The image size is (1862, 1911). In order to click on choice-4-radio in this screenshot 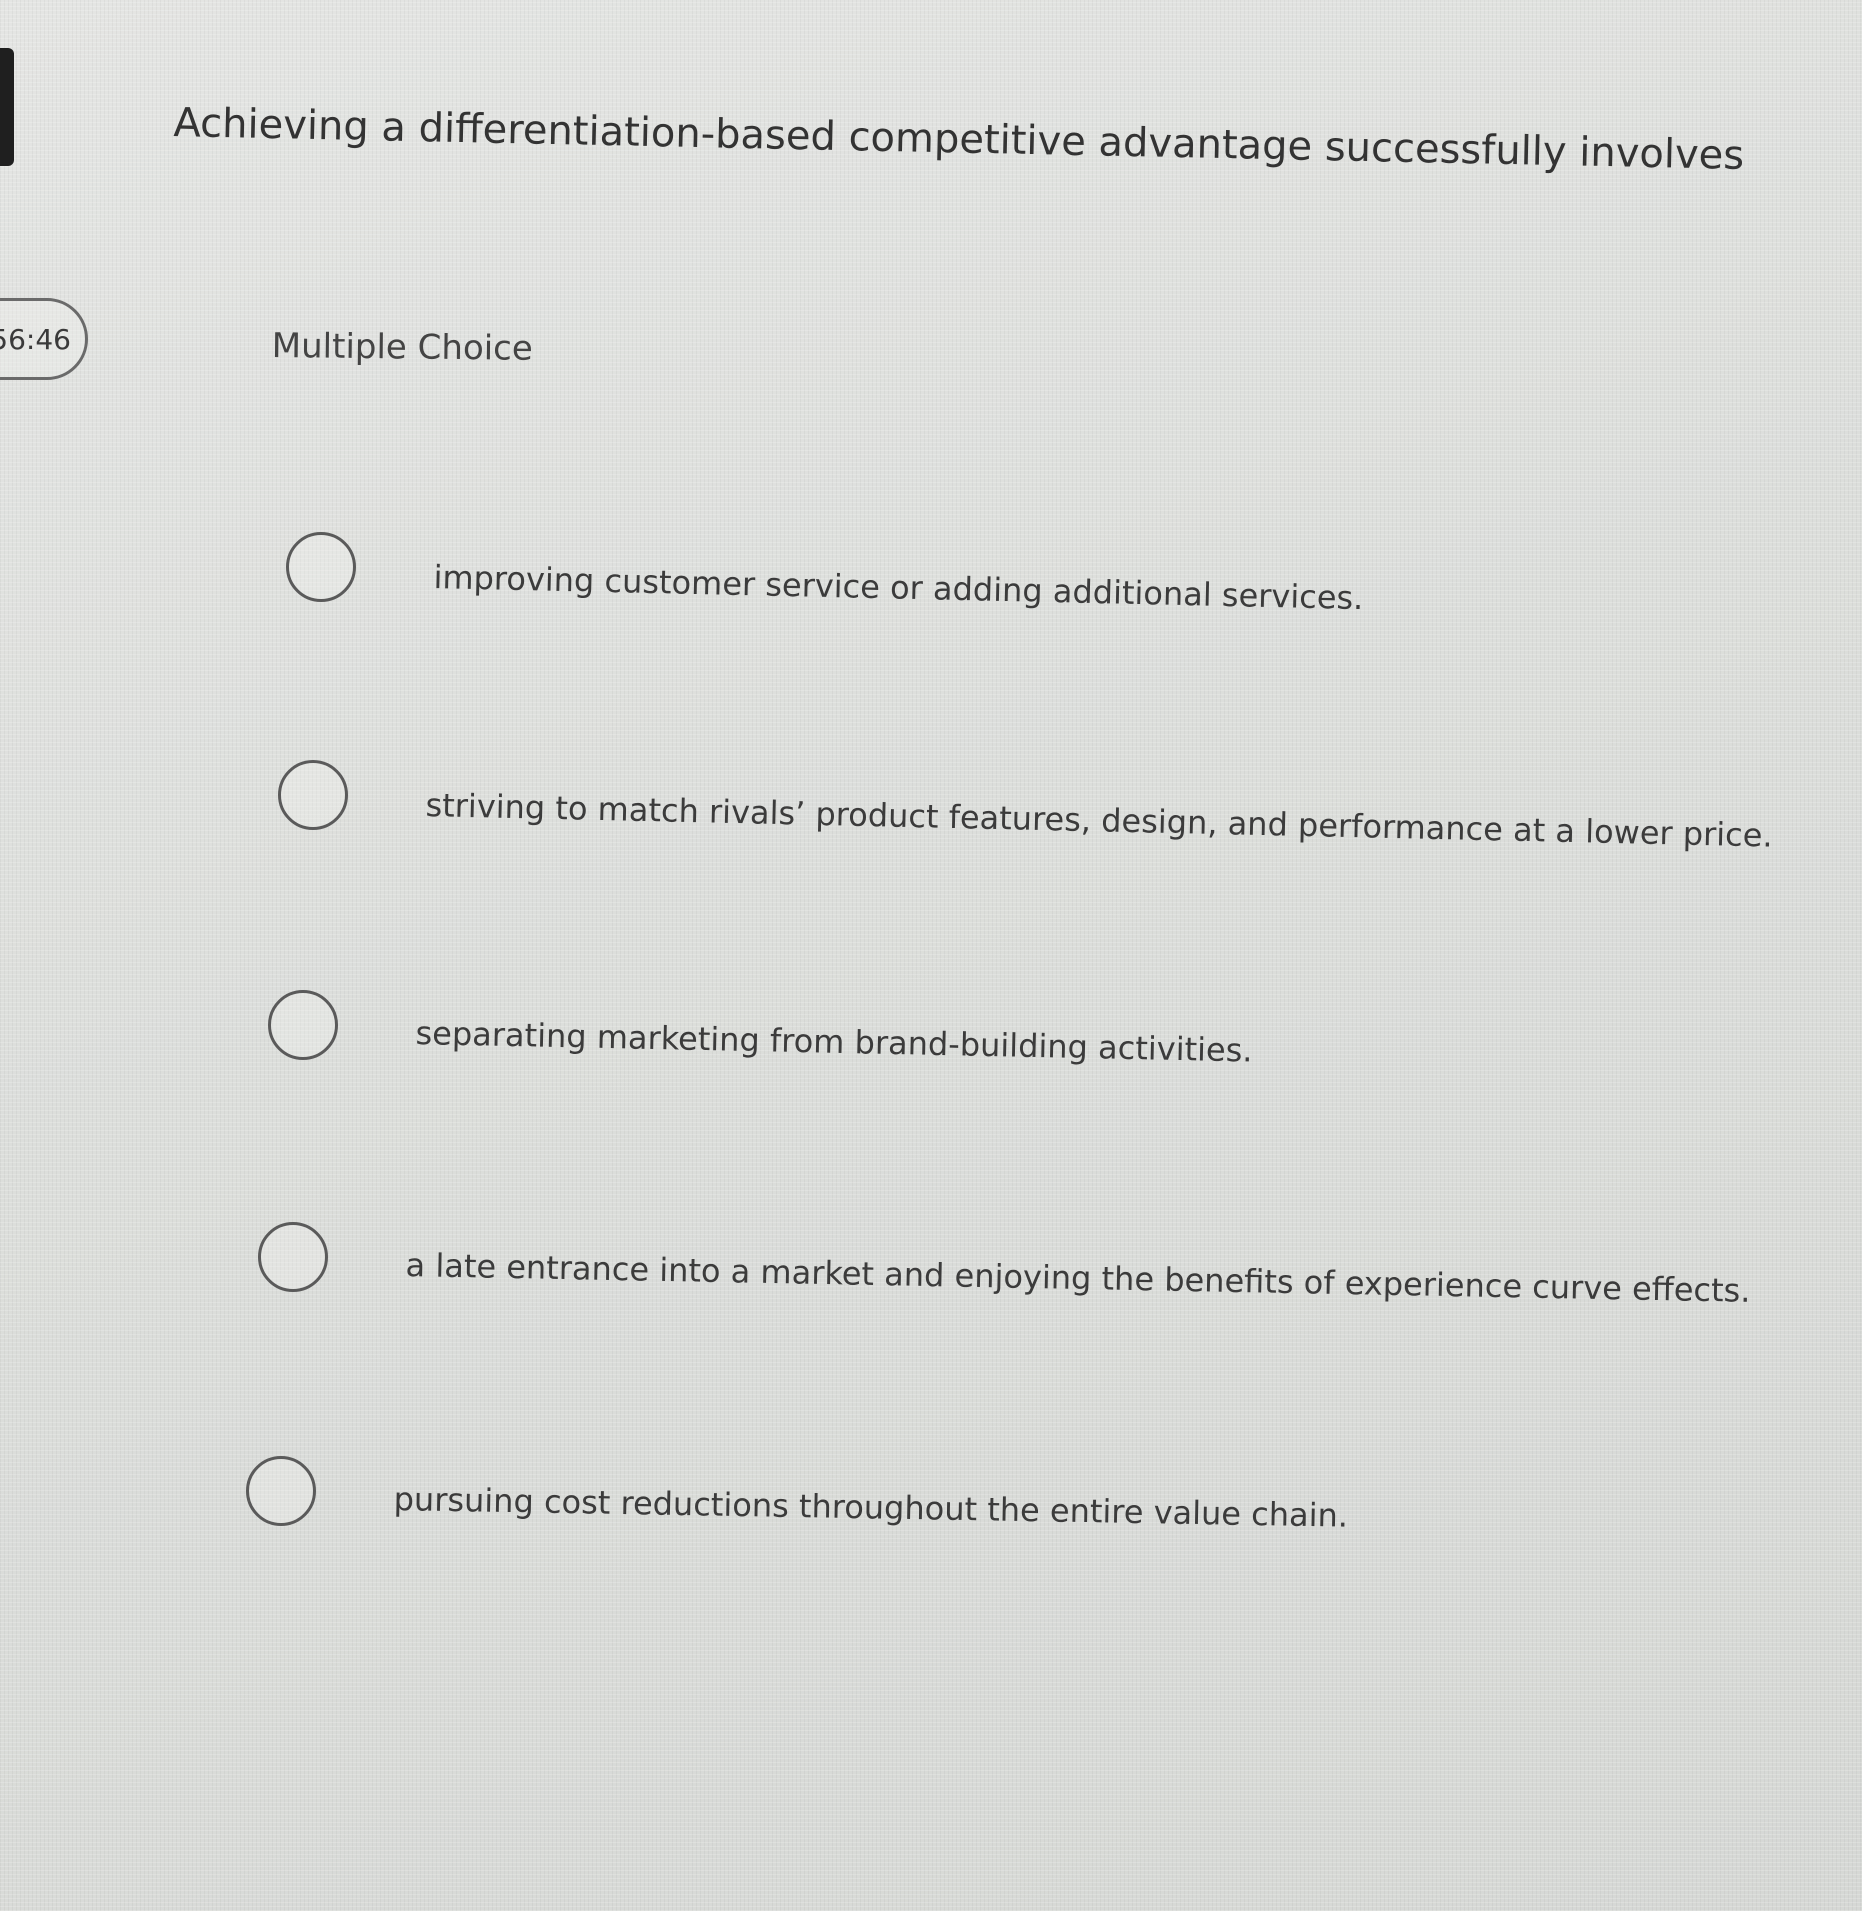, I will do `click(293, 1257)`.